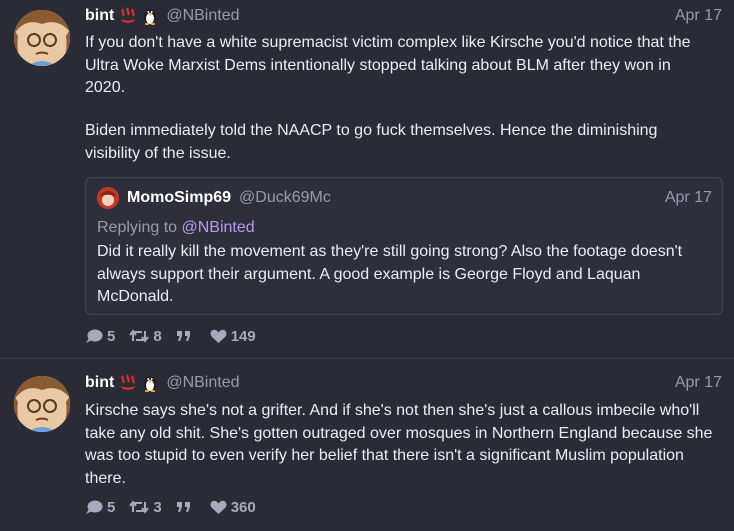  I want to click on replying-to-label: Replying to, so click(139, 227).